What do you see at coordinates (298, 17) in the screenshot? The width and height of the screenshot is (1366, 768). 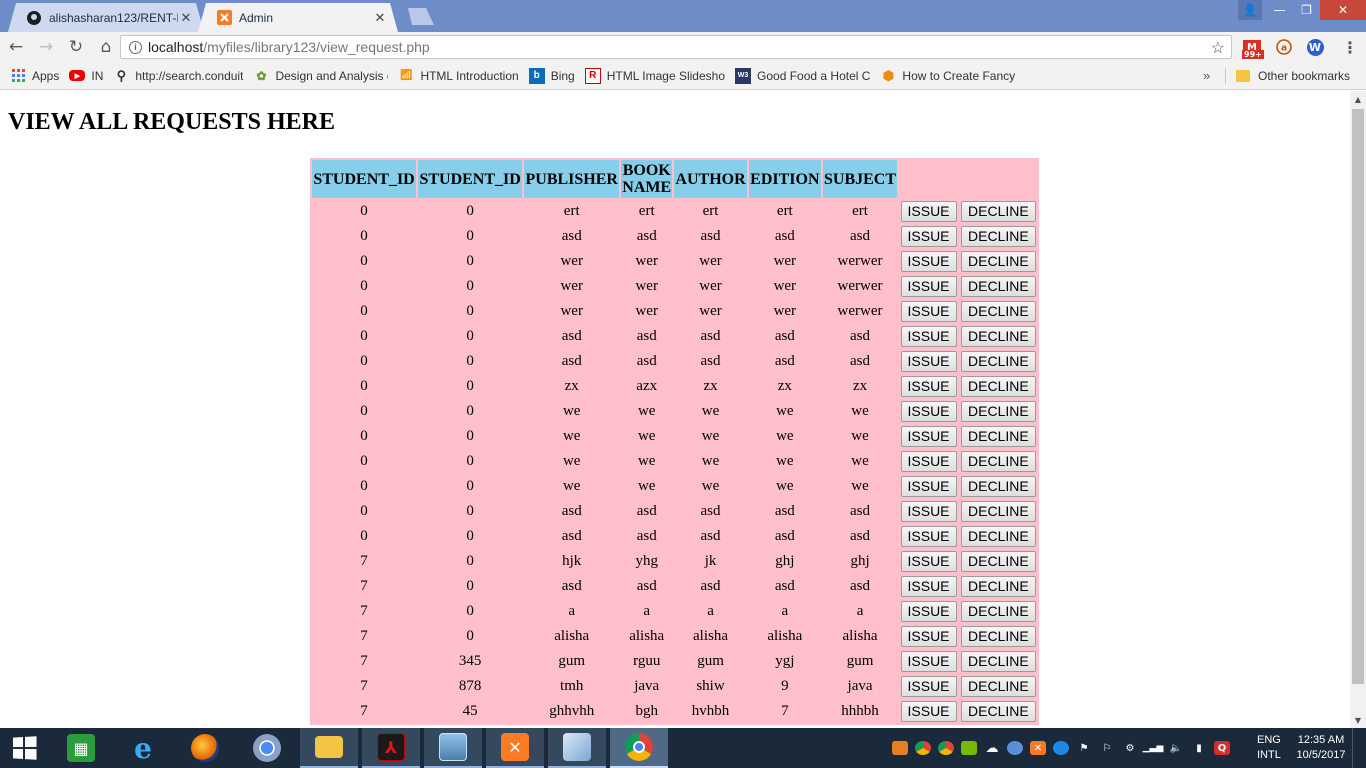 I see `tab-admin: Admin ✕` at bounding box center [298, 17].